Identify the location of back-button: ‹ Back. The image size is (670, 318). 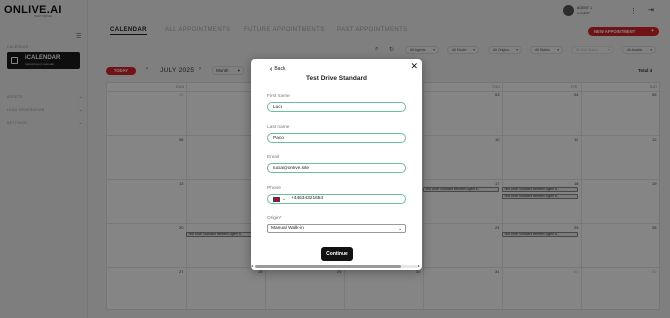
(277, 69).